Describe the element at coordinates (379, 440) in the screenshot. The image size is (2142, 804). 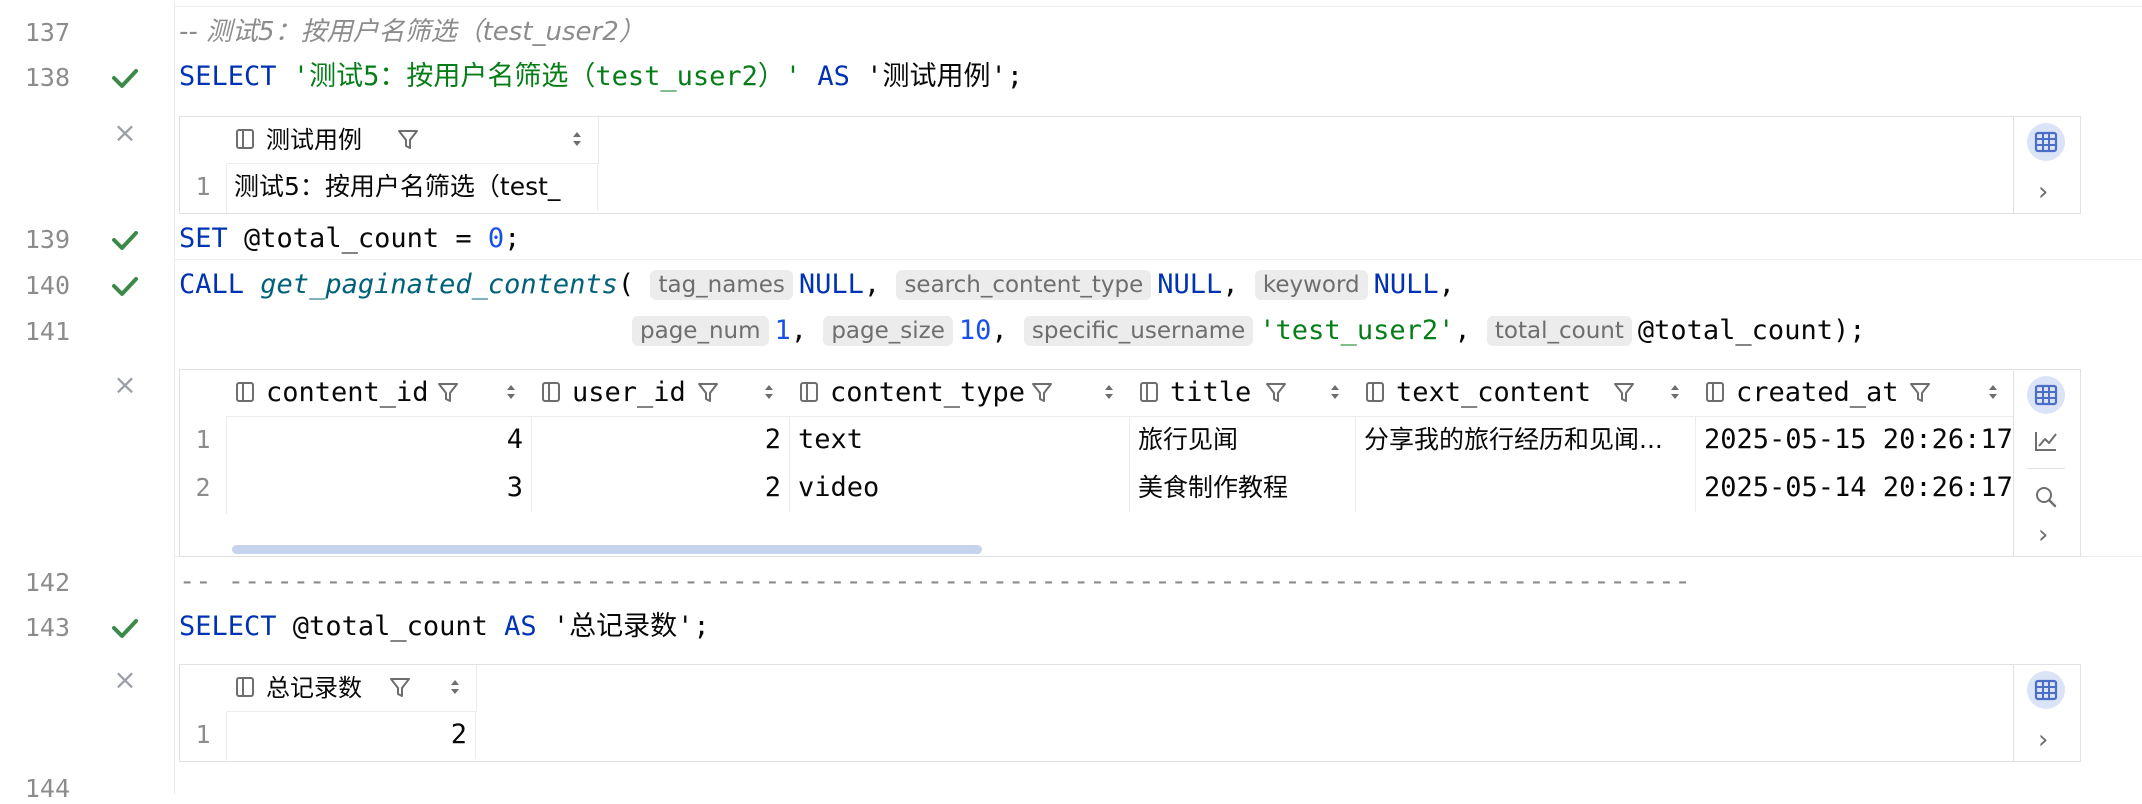
I see `table-cell: 4` at that location.